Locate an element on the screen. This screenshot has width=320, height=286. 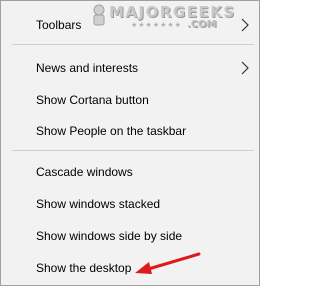
menu-item-cascade-windows: Cascade windows is located at coordinates (130, 172).